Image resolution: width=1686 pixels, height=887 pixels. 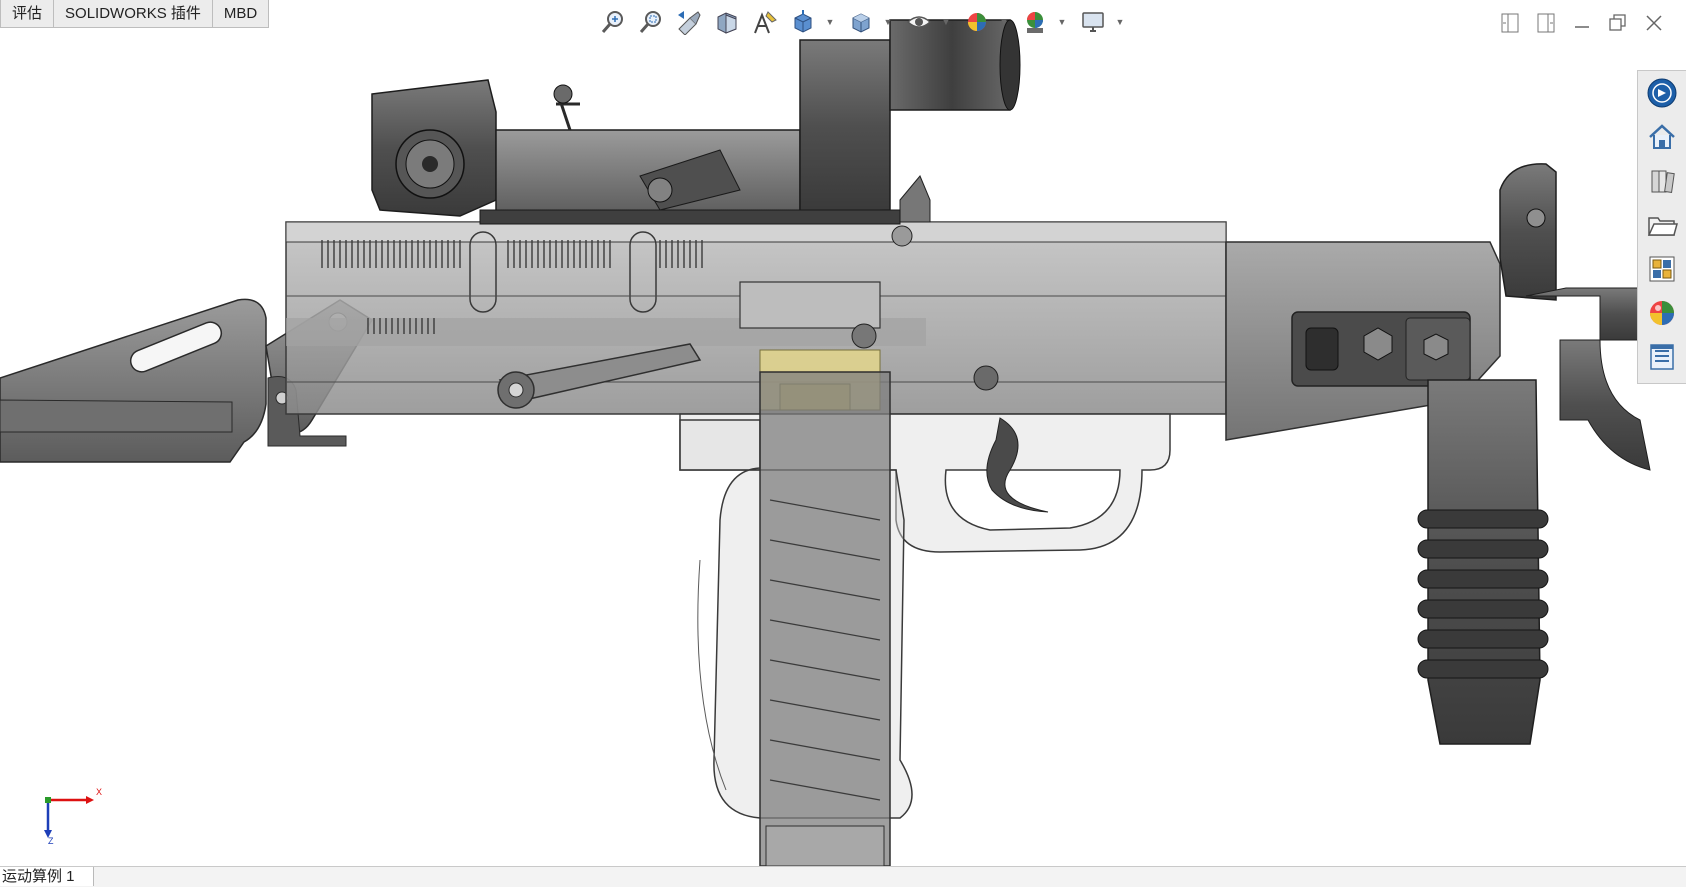 I want to click on tile-right-icon, so click(x=1546, y=23).